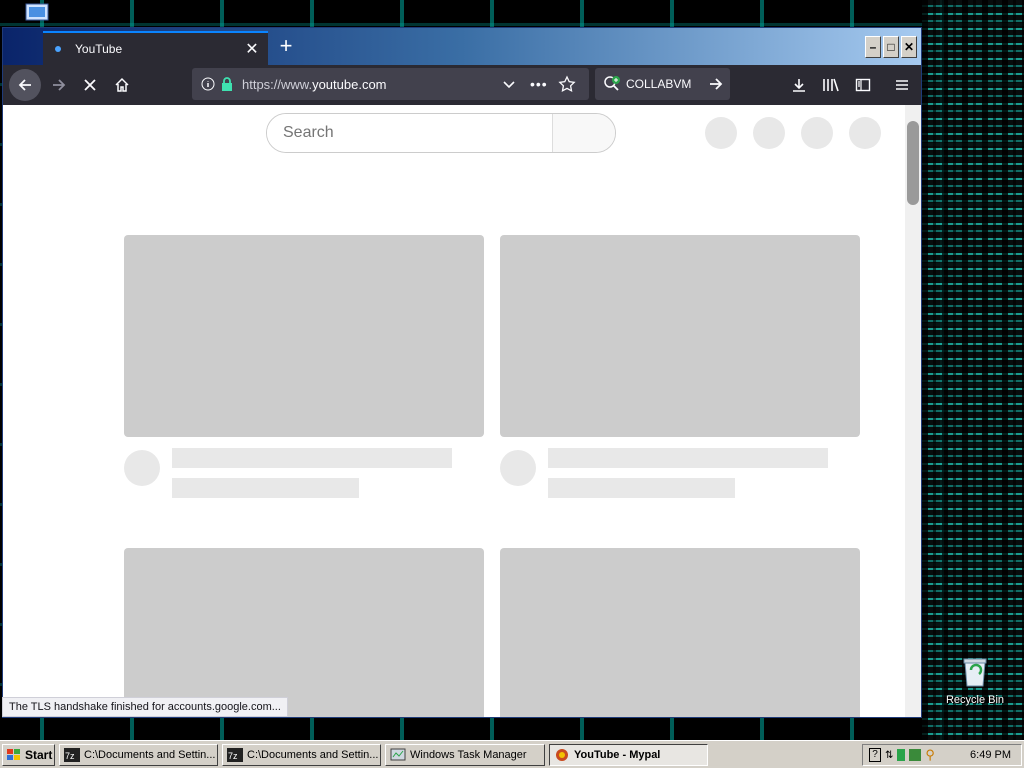 The width and height of the screenshot is (1024, 768). What do you see at coordinates (567, 84) in the screenshot?
I see `bookmark-star-icon` at bounding box center [567, 84].